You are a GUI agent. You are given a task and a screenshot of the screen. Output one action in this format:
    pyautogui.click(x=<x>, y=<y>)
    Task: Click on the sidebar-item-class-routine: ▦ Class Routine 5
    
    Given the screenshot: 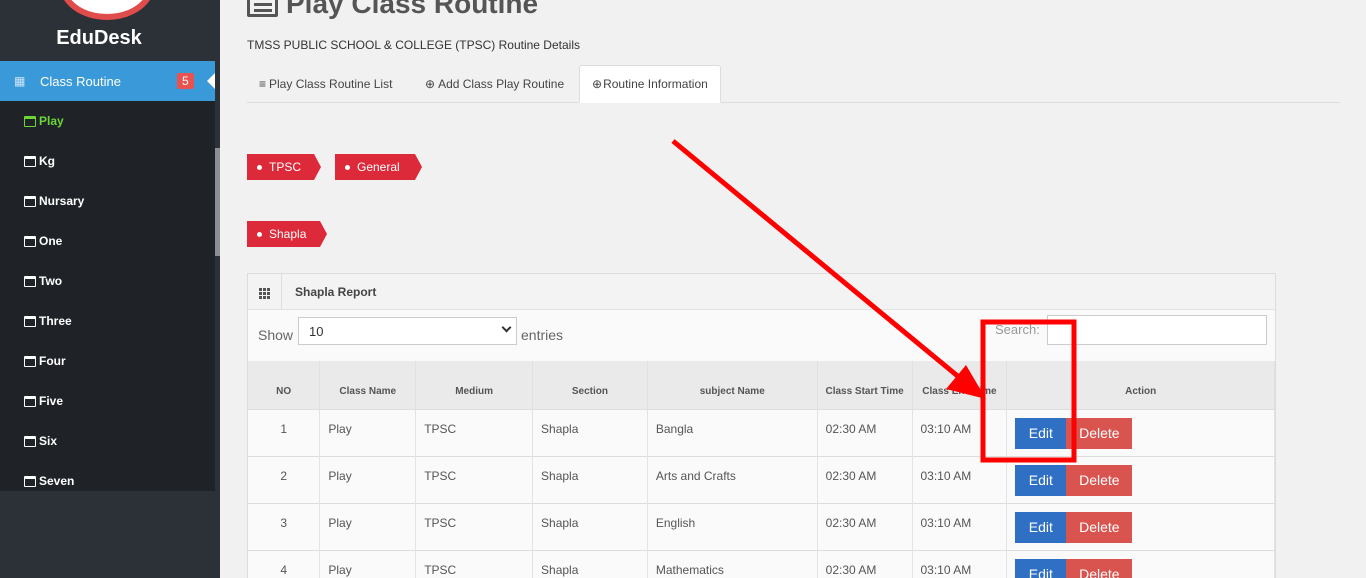 What is the action you would take?
    pyautogui.click(x=107, y=81)
    